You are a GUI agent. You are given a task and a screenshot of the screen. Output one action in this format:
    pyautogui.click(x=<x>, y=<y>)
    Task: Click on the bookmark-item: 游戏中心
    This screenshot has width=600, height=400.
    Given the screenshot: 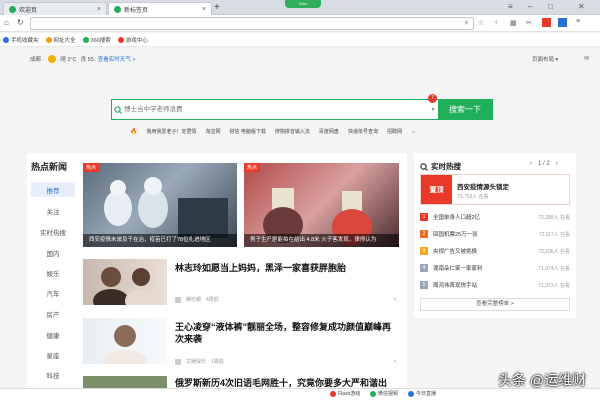 What is the action you would take?
    pyautogui.click(x=132, y=40)
    